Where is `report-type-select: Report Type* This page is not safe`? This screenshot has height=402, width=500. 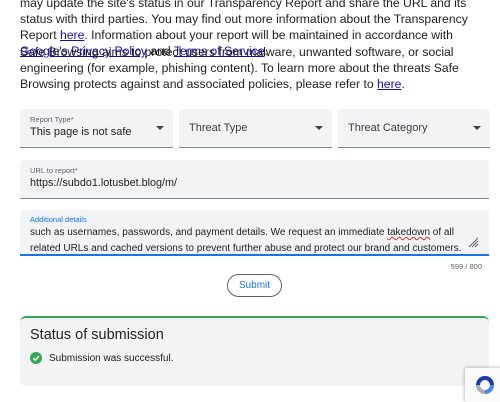
report-type-select: Report Type* This page is not safe is located at coordinates (96, 128).